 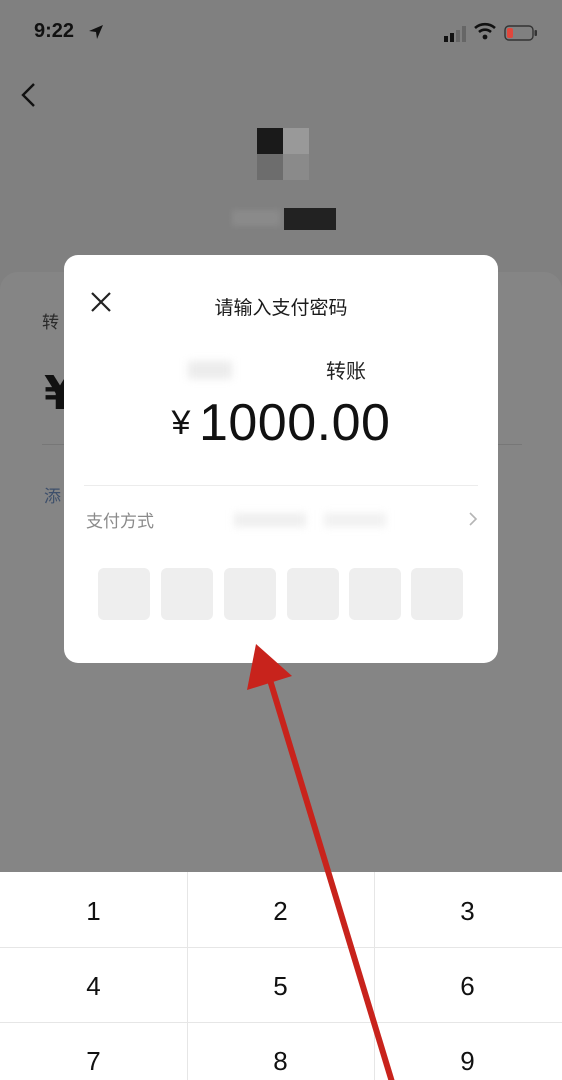 What do you see at coordinates (93, 911) in the screenshot?
I see `key-1: 1` at bounding box center [93, 911].